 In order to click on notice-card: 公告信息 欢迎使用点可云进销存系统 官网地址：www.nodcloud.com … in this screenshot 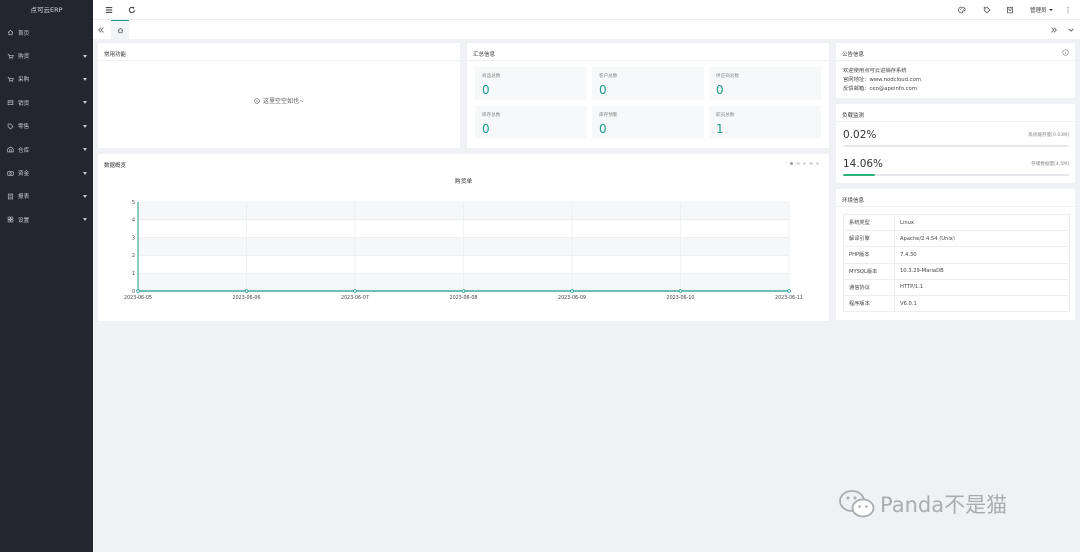, I will do `click(955, 70)`.